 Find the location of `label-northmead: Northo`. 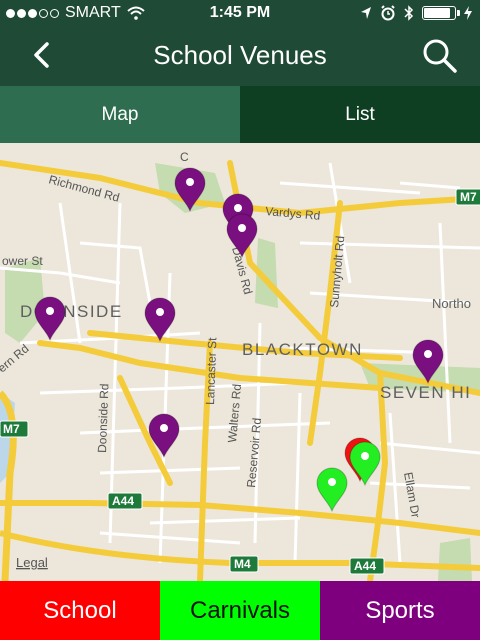

label-northmead: Northo is located at coordinates (451, 303).